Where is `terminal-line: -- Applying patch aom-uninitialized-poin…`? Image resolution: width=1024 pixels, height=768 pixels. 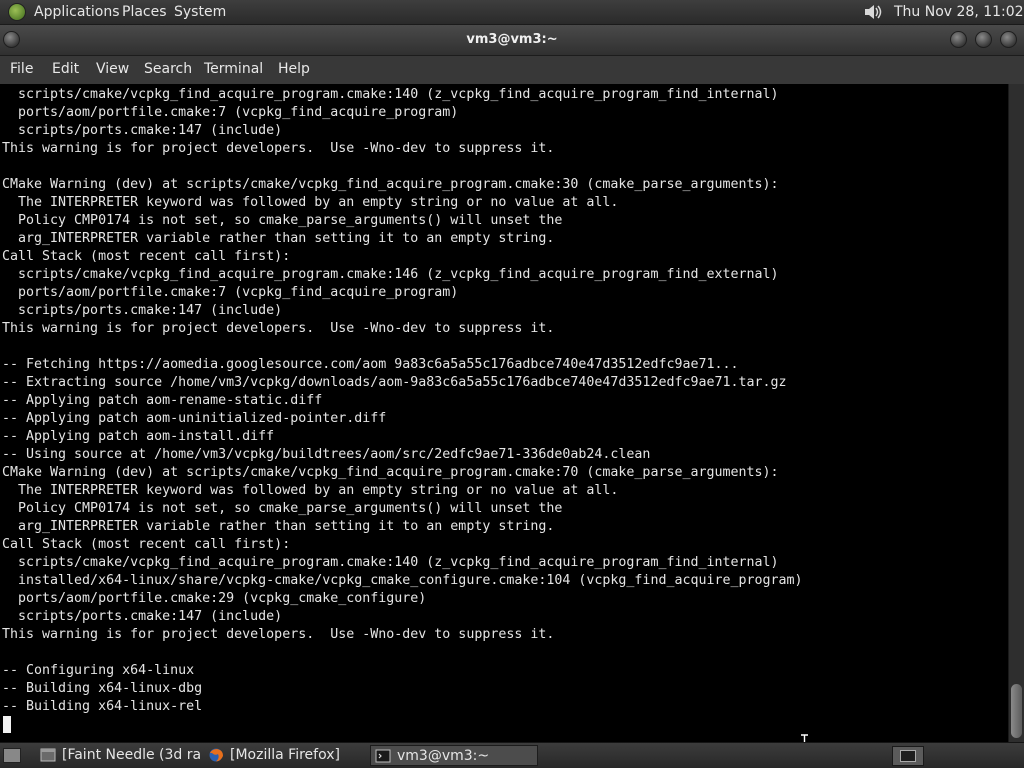 terminal-line: -- Applying patch aom-uninitialized-poin… is located at coordinates (194, 418).